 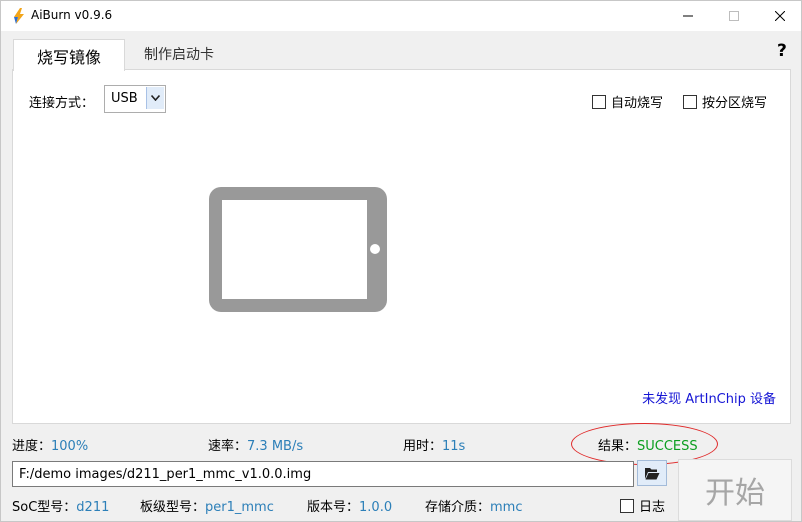 What do you see at coordinates (454, 446) in the screenshot?
I see `time-value: 11s` at bounding box center [454, 446].